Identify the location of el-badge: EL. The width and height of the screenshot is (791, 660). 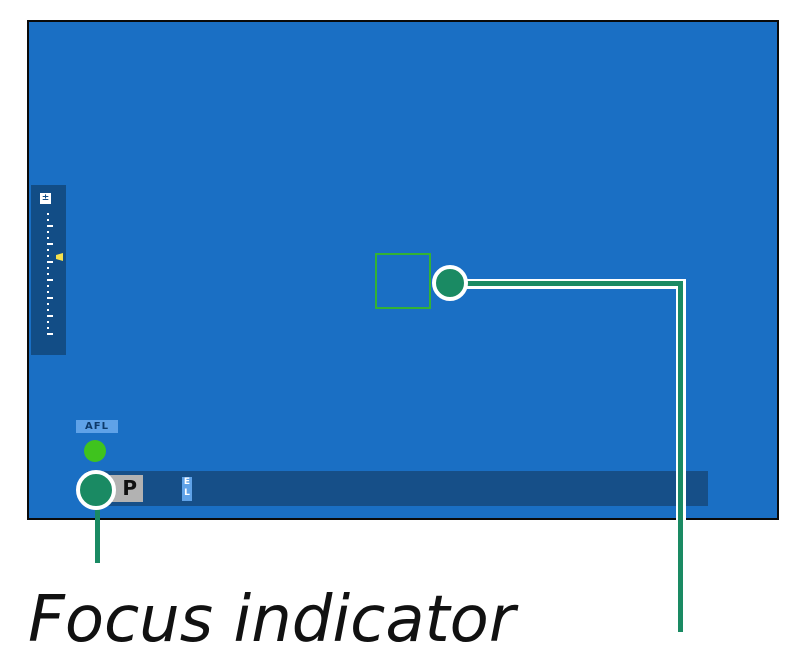
(187, 489).